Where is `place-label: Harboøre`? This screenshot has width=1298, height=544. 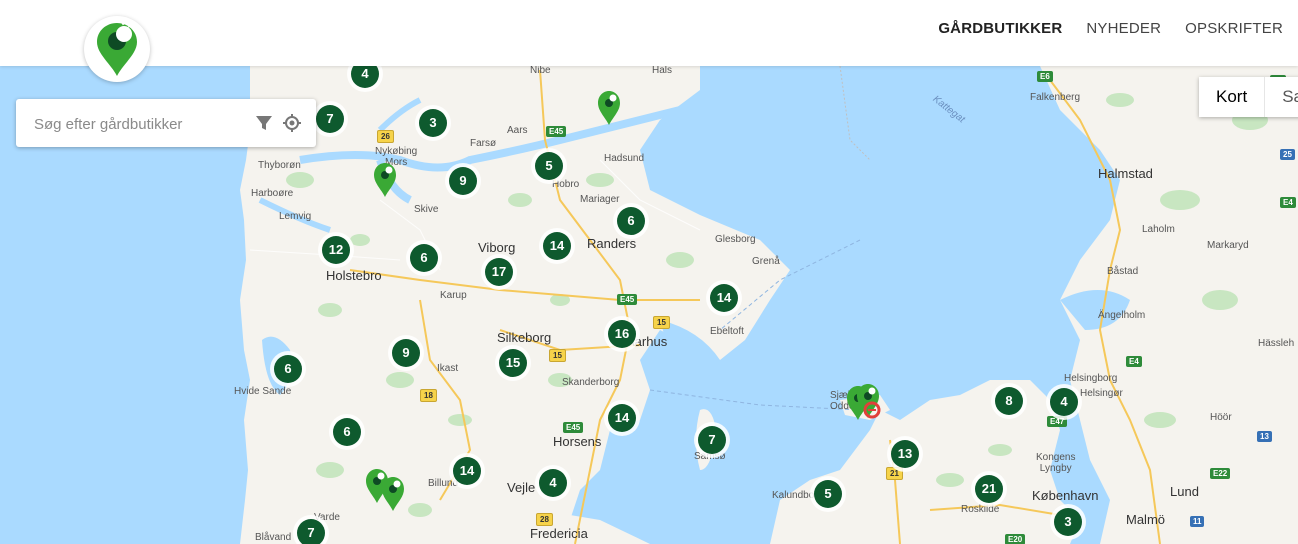 place-label: Harboøre is located at coordinates (272, 193).